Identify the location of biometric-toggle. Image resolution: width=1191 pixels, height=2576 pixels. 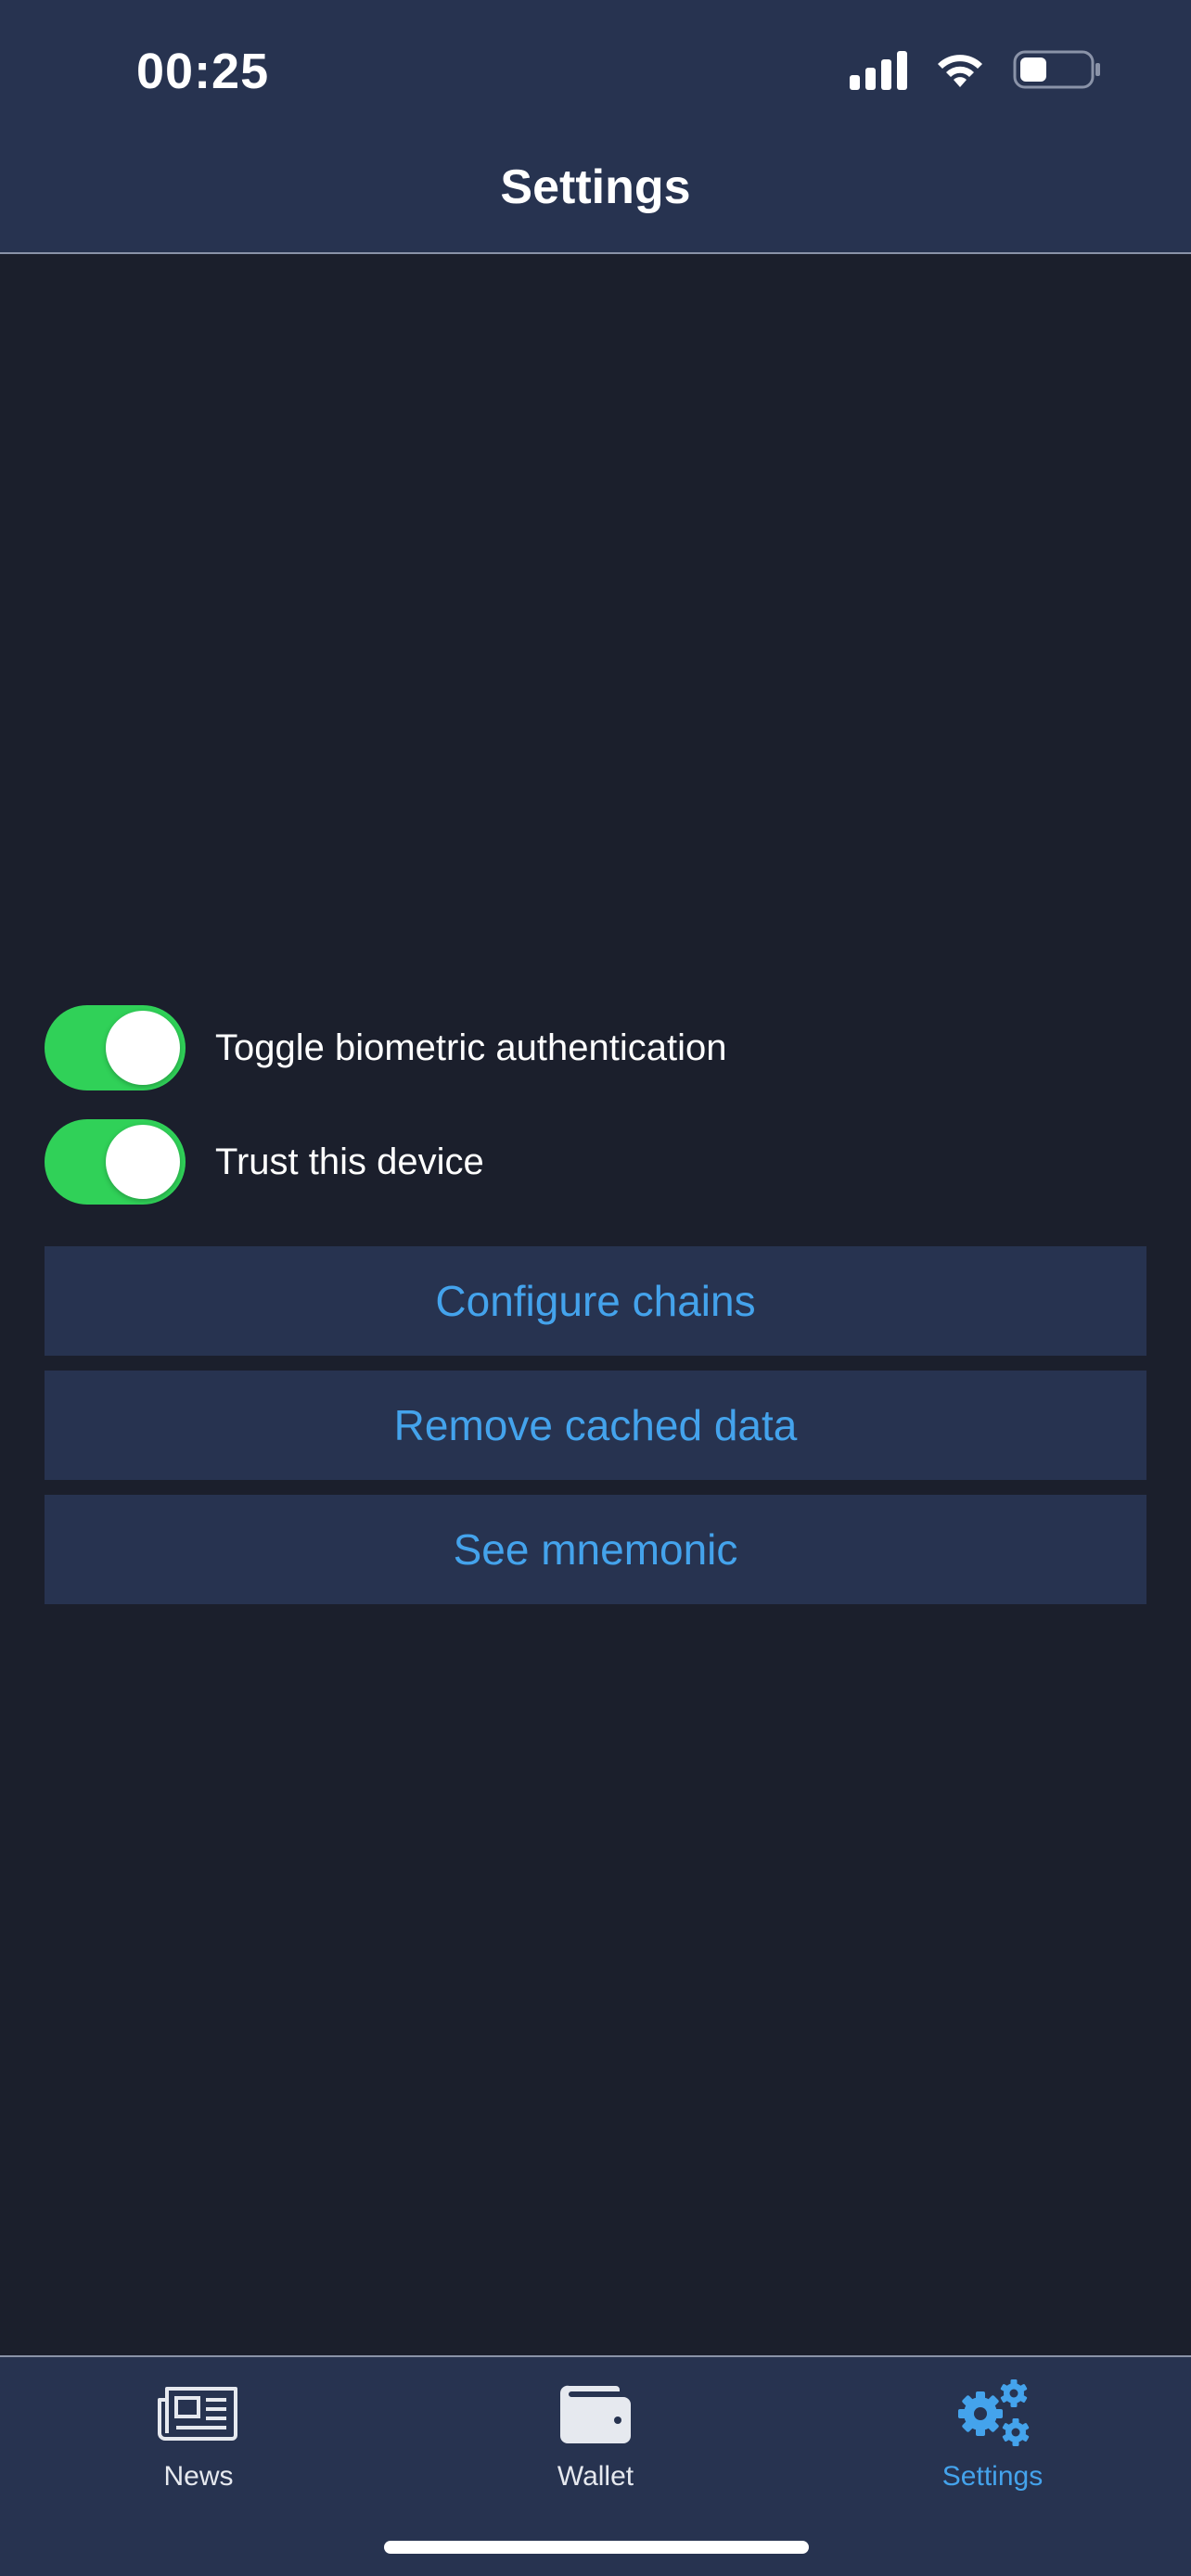
(115, 1048).